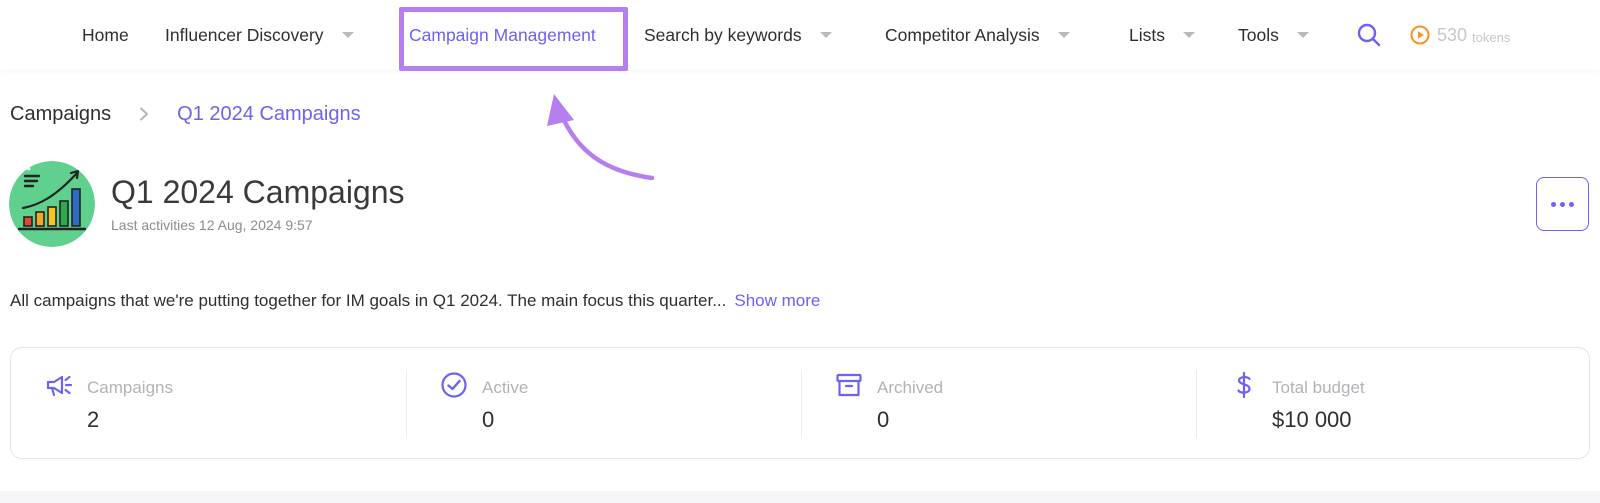 The height and width of the screenshot is (503, 1600). I want to click on more-dots-icon, so click(1562, 204).